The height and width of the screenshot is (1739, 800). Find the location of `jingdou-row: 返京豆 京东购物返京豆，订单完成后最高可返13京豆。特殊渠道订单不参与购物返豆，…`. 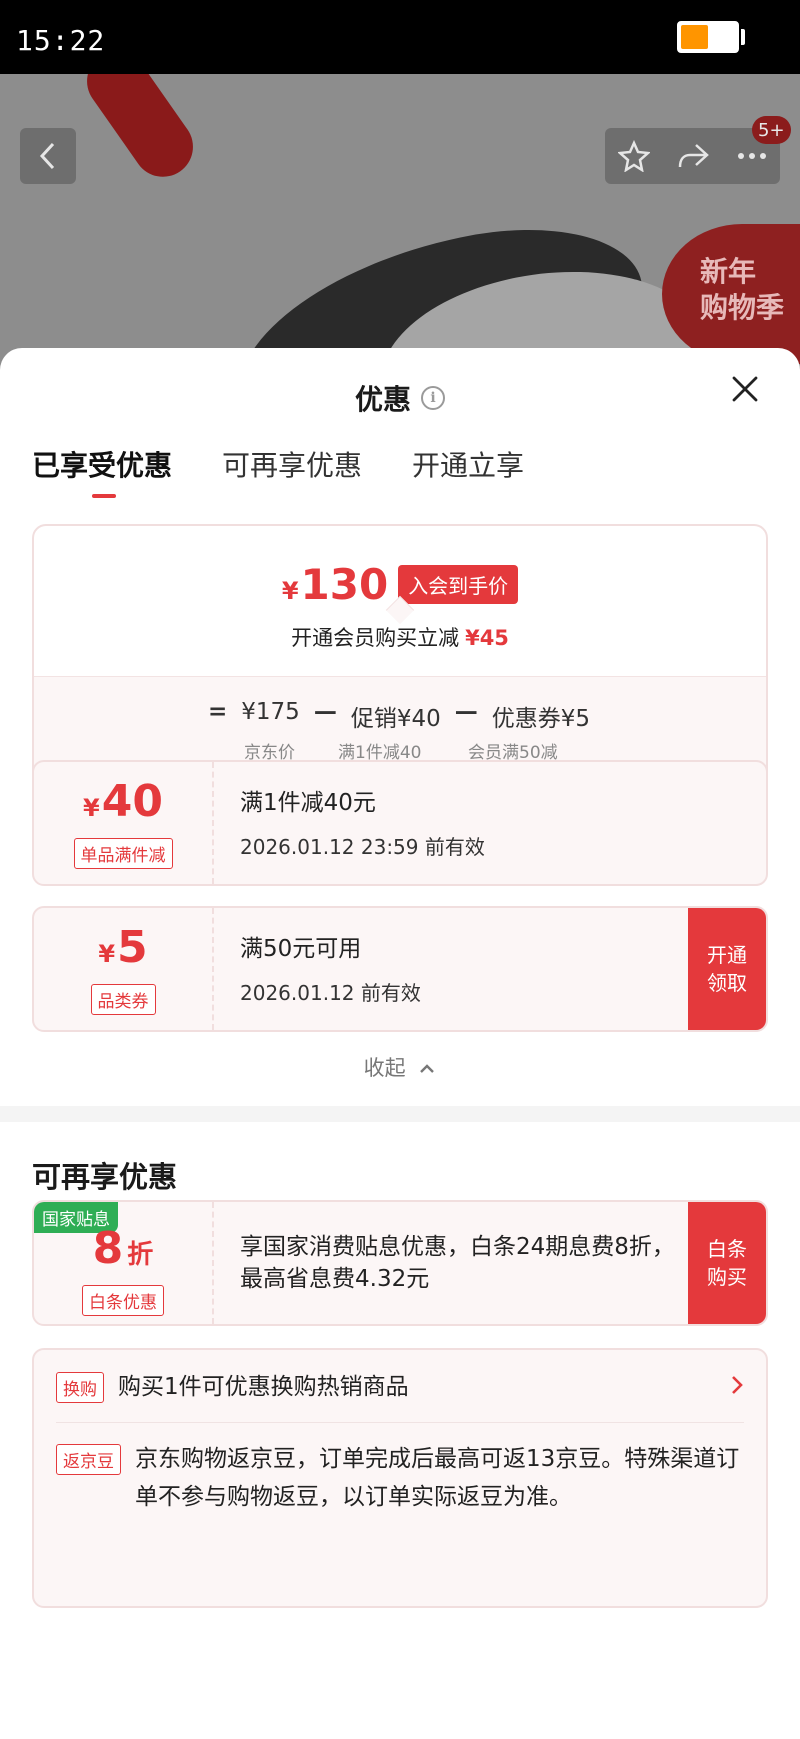

jingdou-row: 返京豆 京东购物返京豆，订单完成后最高可返13京豆。特殊渠道订单不参与购物返豆，… is located at coordinates (400, 1478).